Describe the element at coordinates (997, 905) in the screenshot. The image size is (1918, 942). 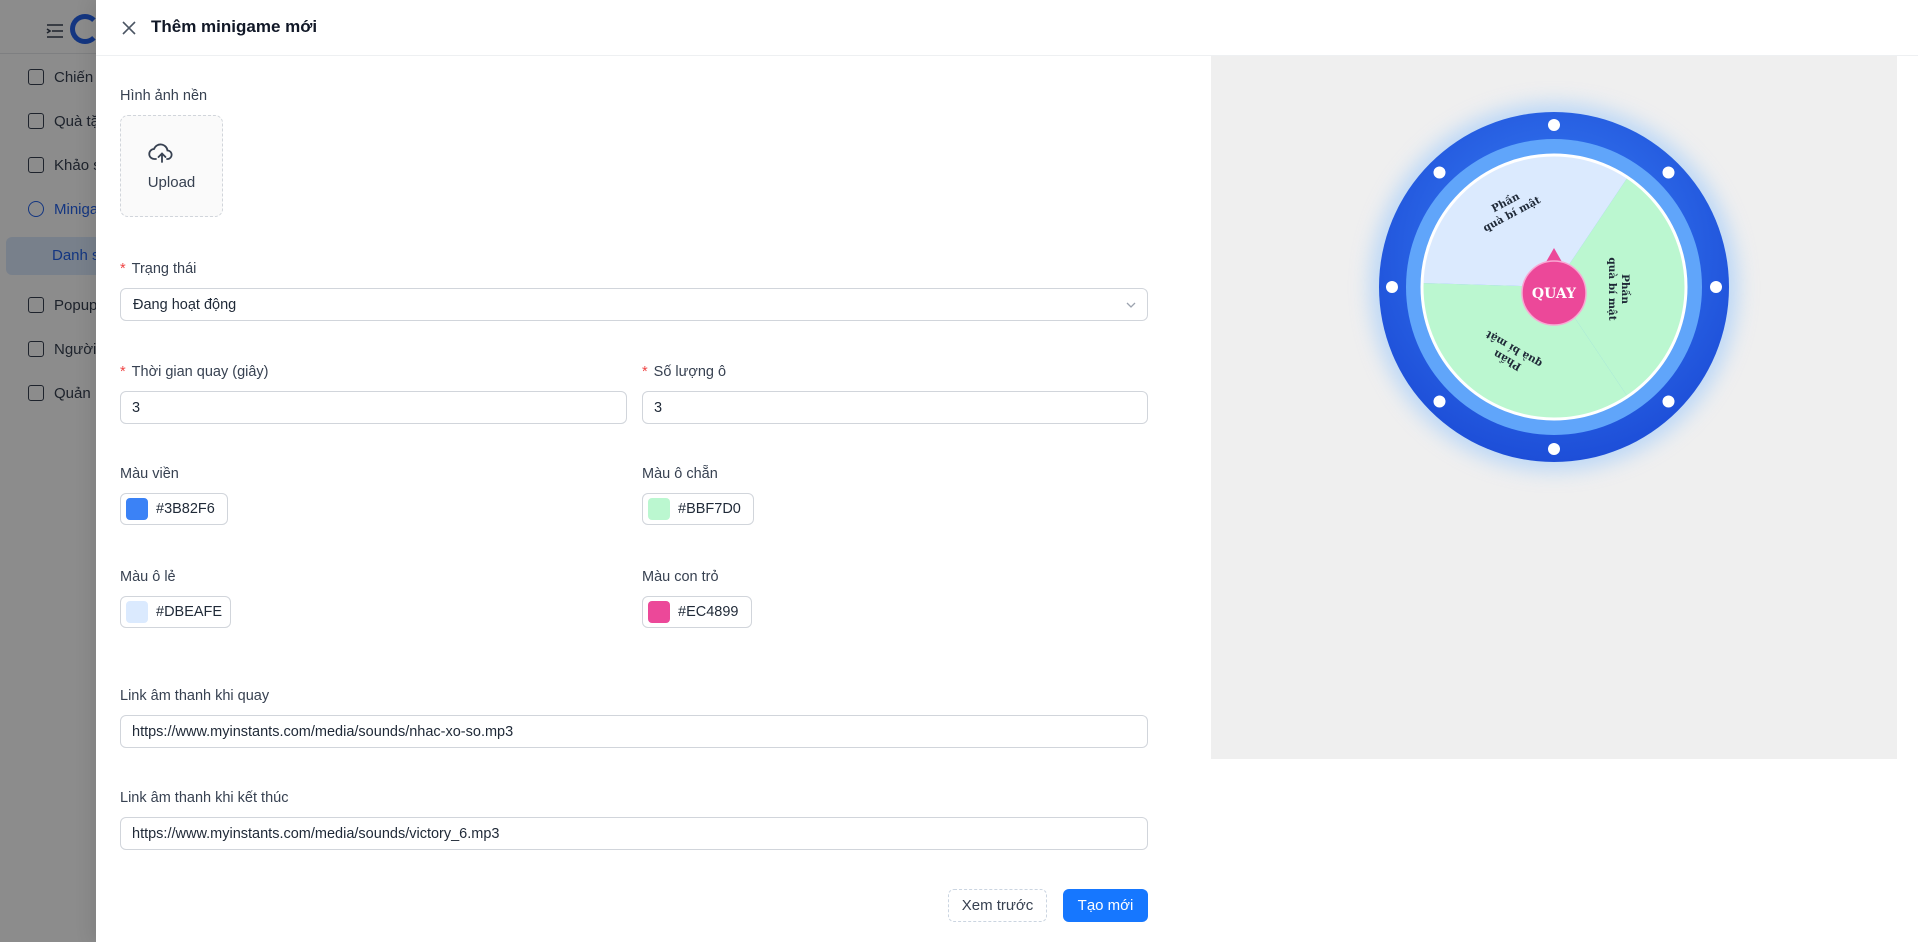
I see `preview-button: Xem trước` at that location.